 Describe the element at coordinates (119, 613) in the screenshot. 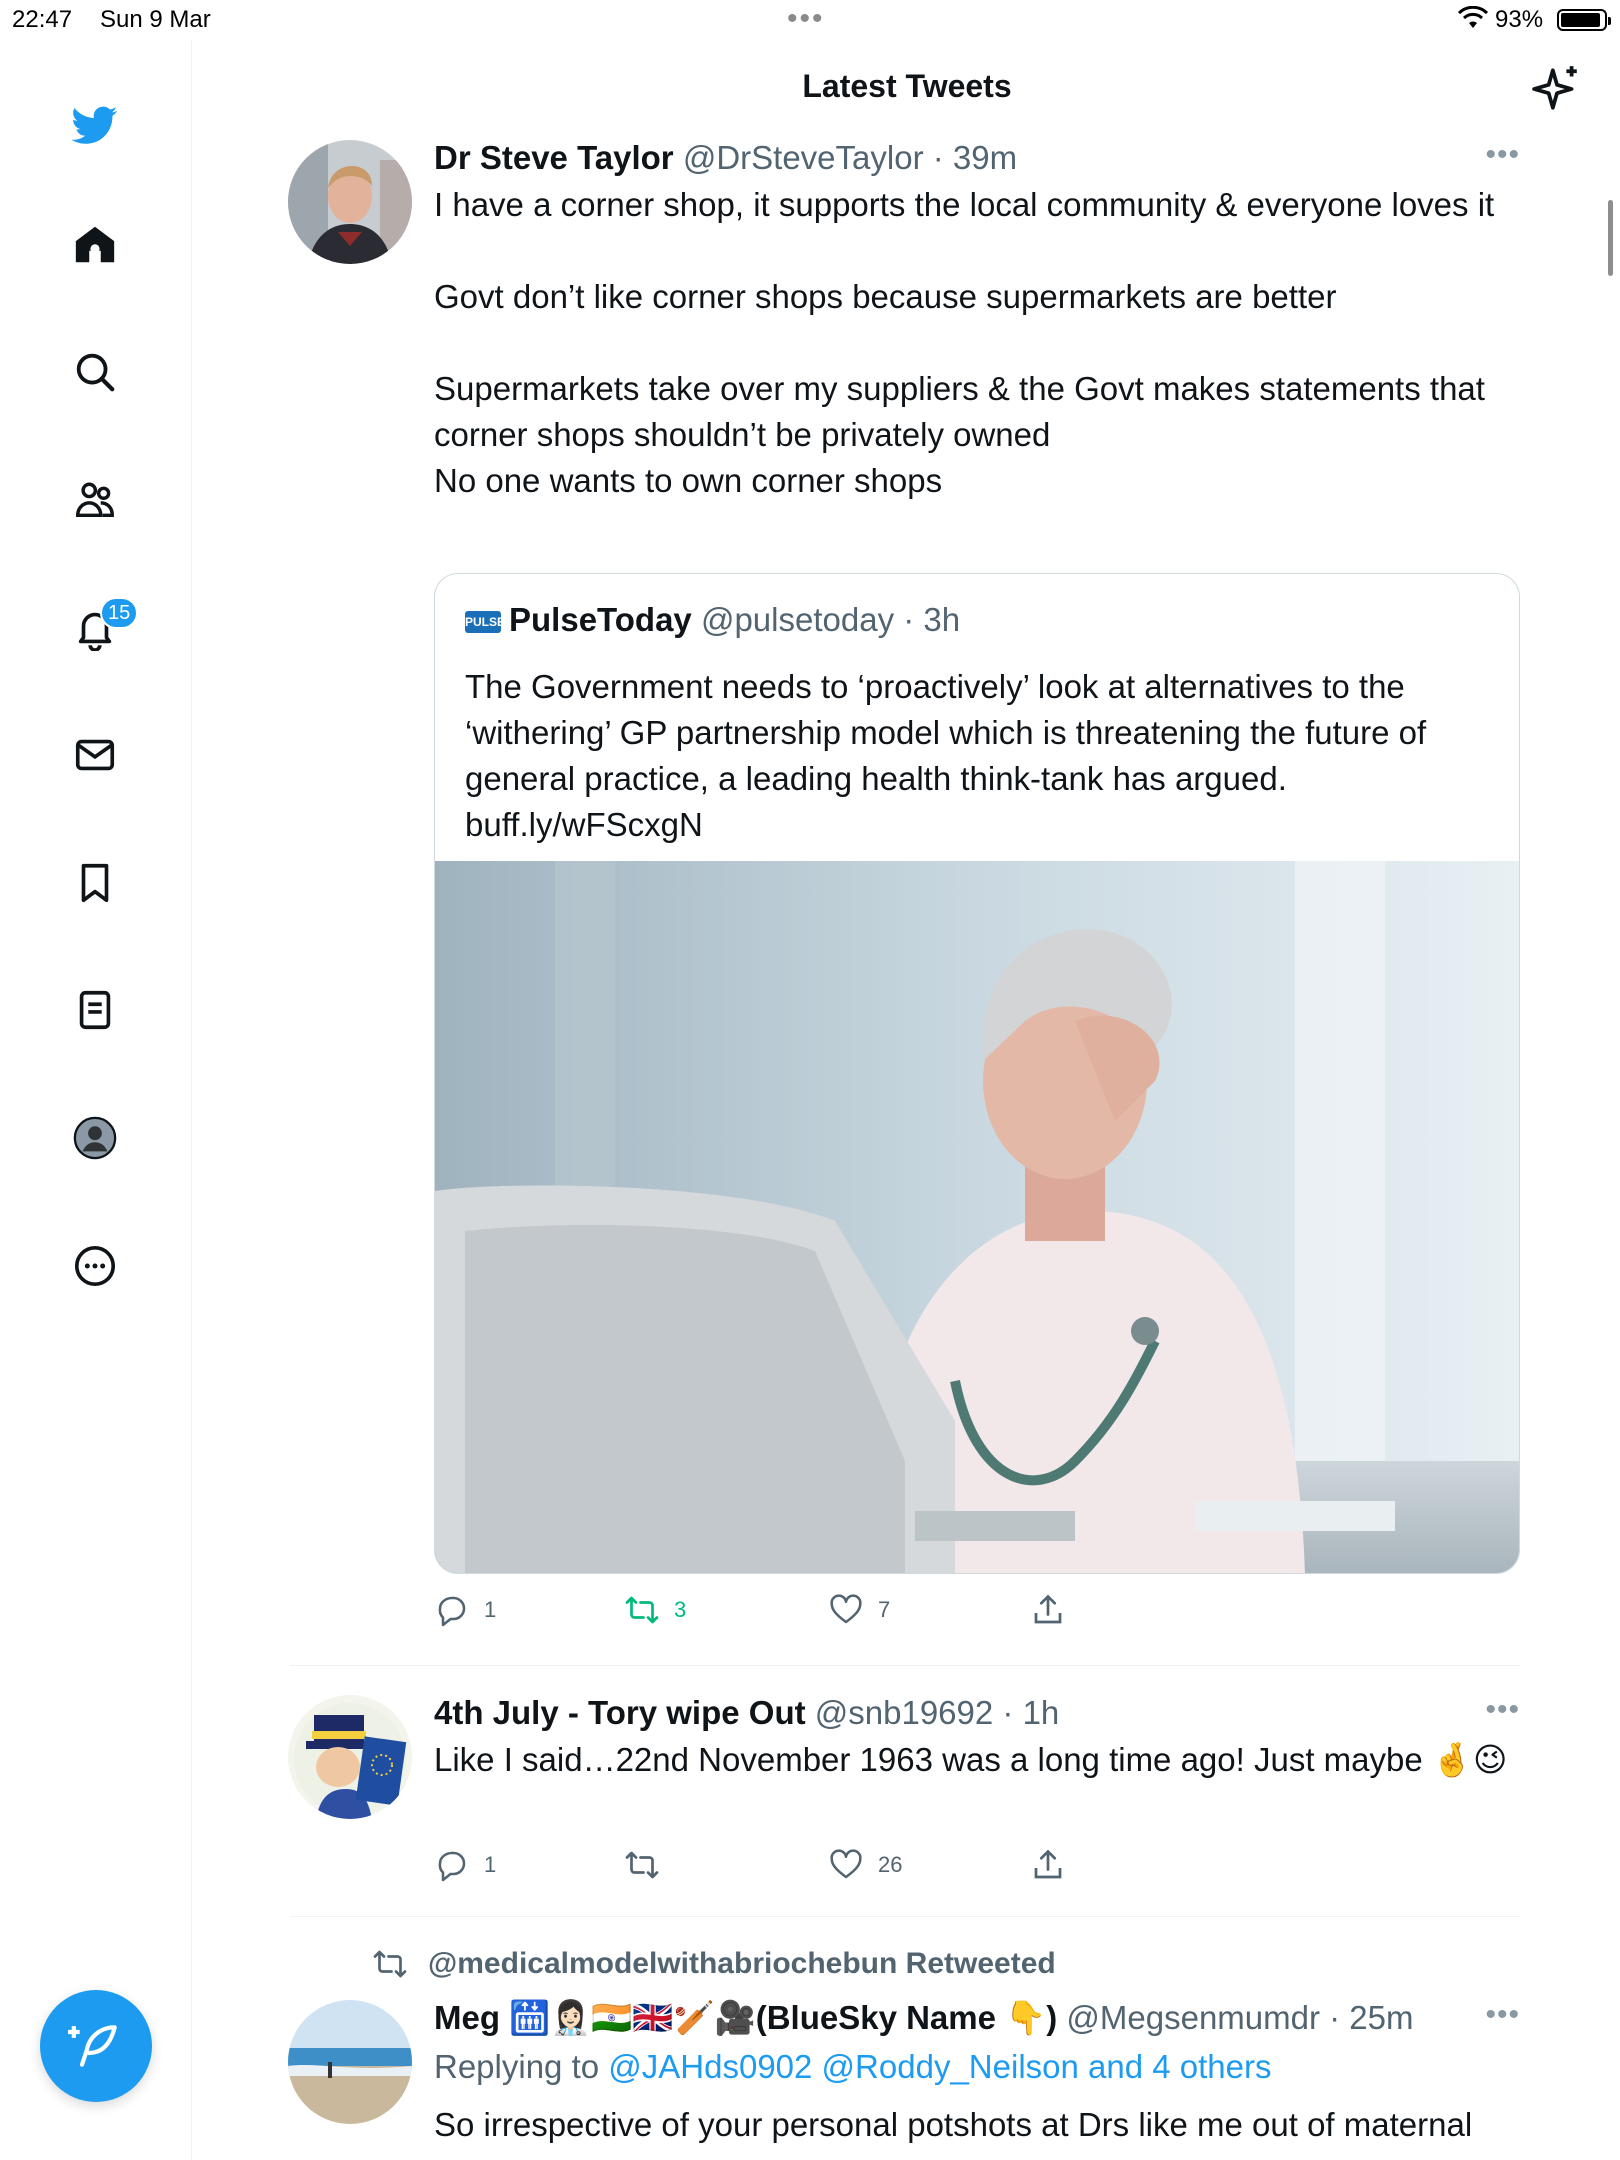

I see `notification-count-badge: 15` at that location.